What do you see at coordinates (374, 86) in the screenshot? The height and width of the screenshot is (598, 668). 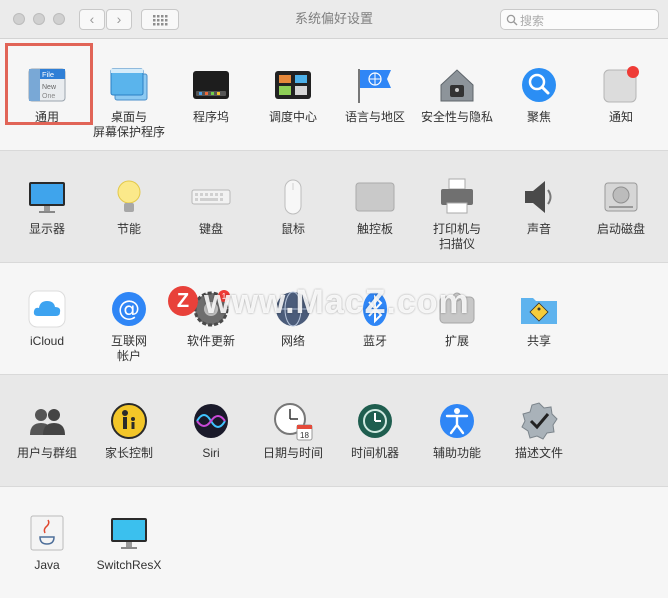 I see `globe-flag-icon` at bounding box center [374, 86].